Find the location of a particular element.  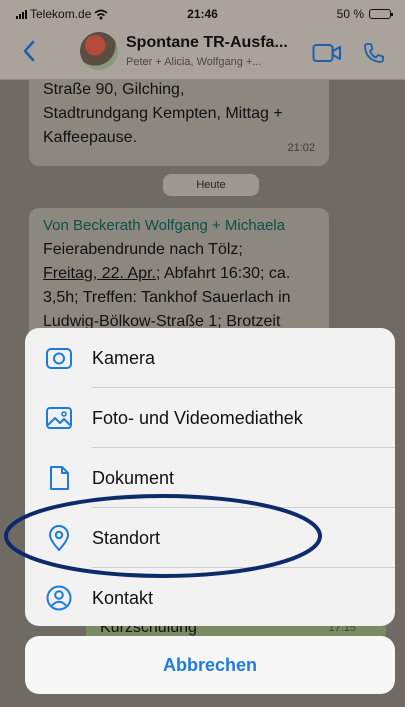

message-line: Feierabendrunde nach Tölz; is located at coordinates (143, 249).